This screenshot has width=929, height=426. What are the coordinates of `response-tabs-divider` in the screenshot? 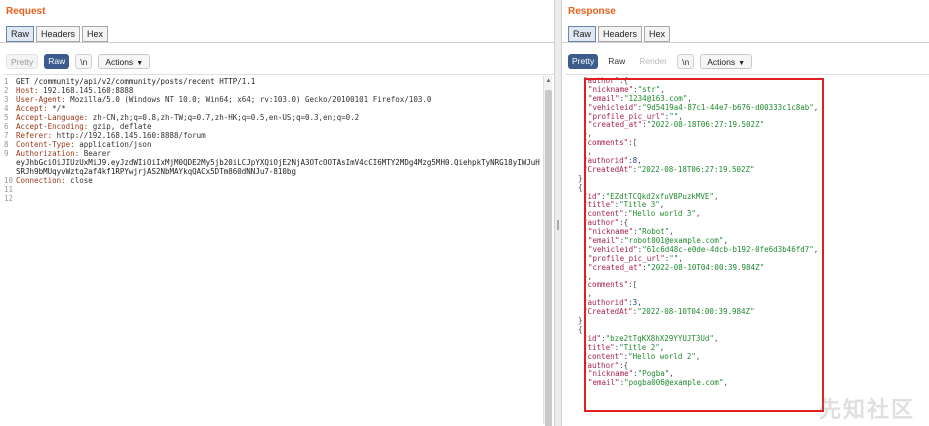 It's located at (745, 42).